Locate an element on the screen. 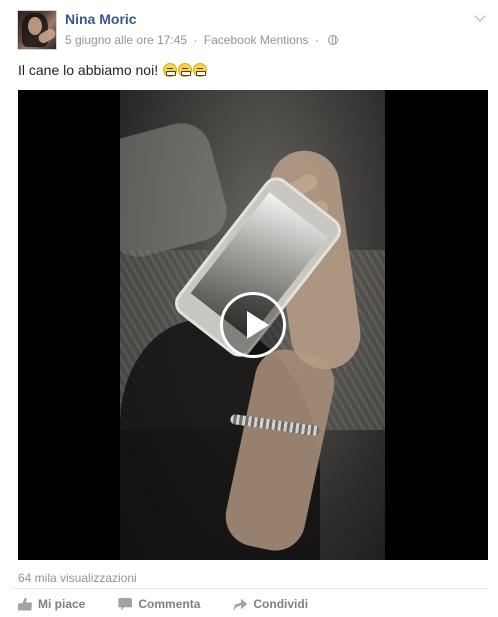 The width and height of the screenshot is (498, 617). share-label: Condividi is located at coordinates (281, 604).